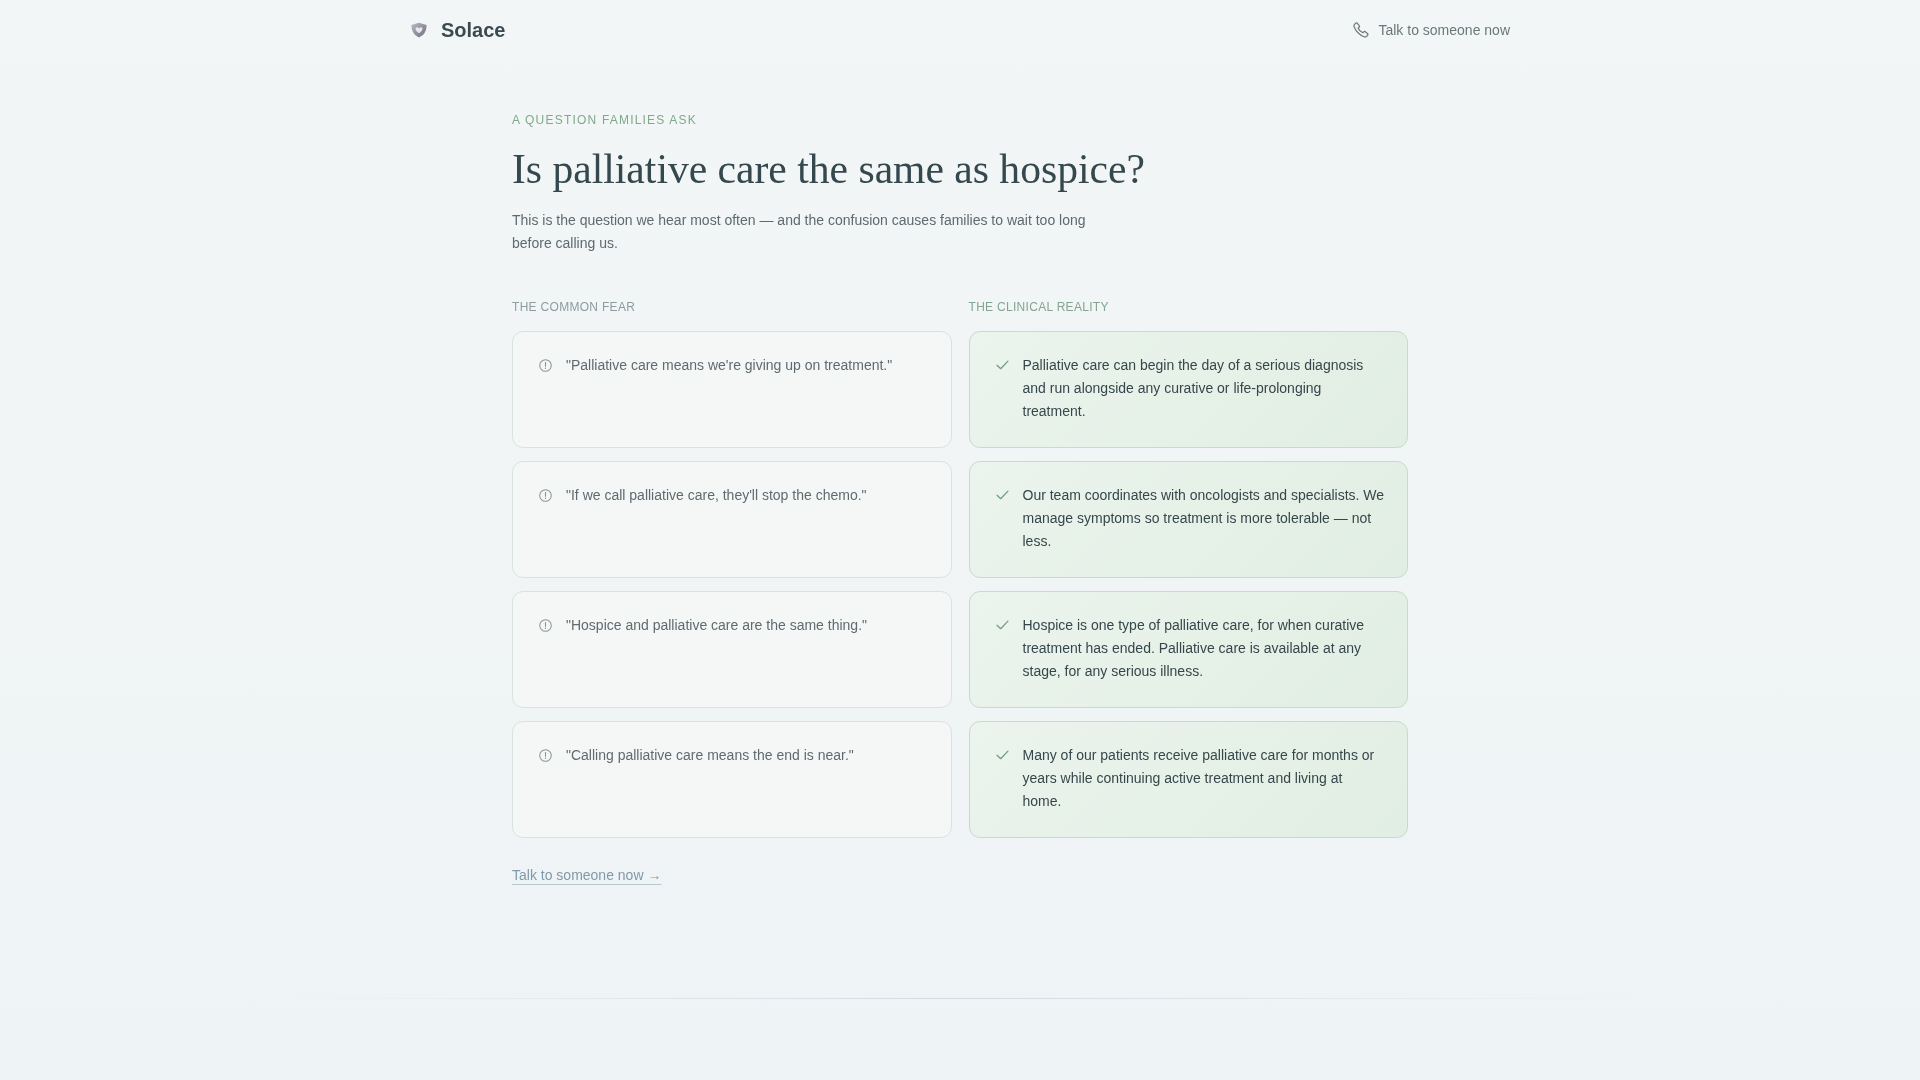  I want to click on fear-quote: "If we call palliative care, they'll stop the chemo.", so click(716, 495).